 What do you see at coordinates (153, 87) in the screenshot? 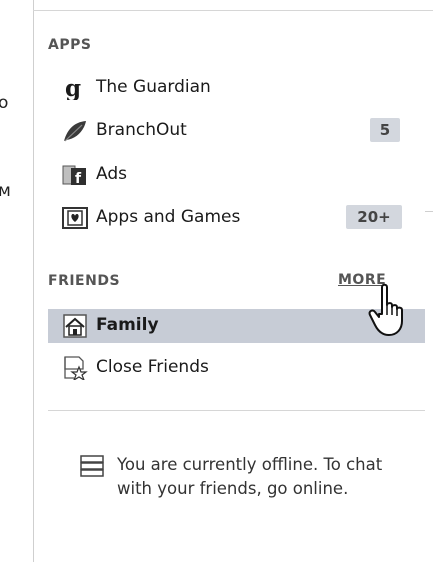
I see `sidebar-item-label: The Guardian` at bounding box center [153, 87].